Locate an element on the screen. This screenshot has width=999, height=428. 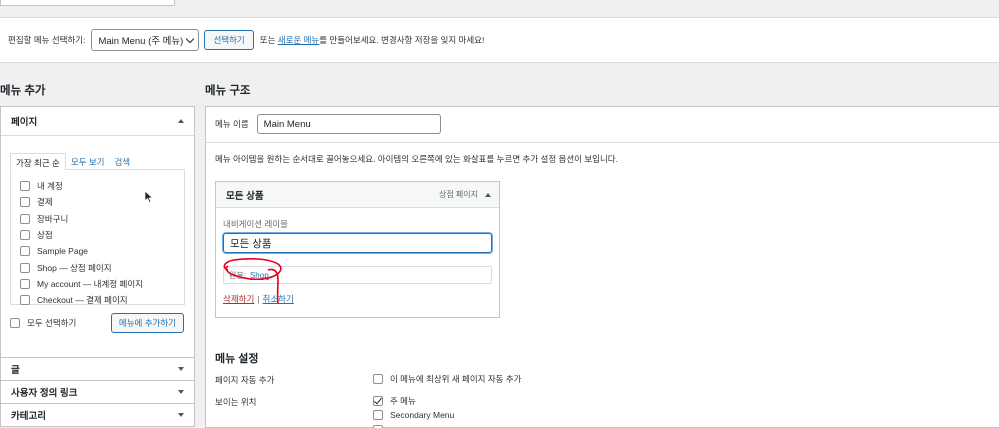
header-divider is located at coordinates (602, 142).